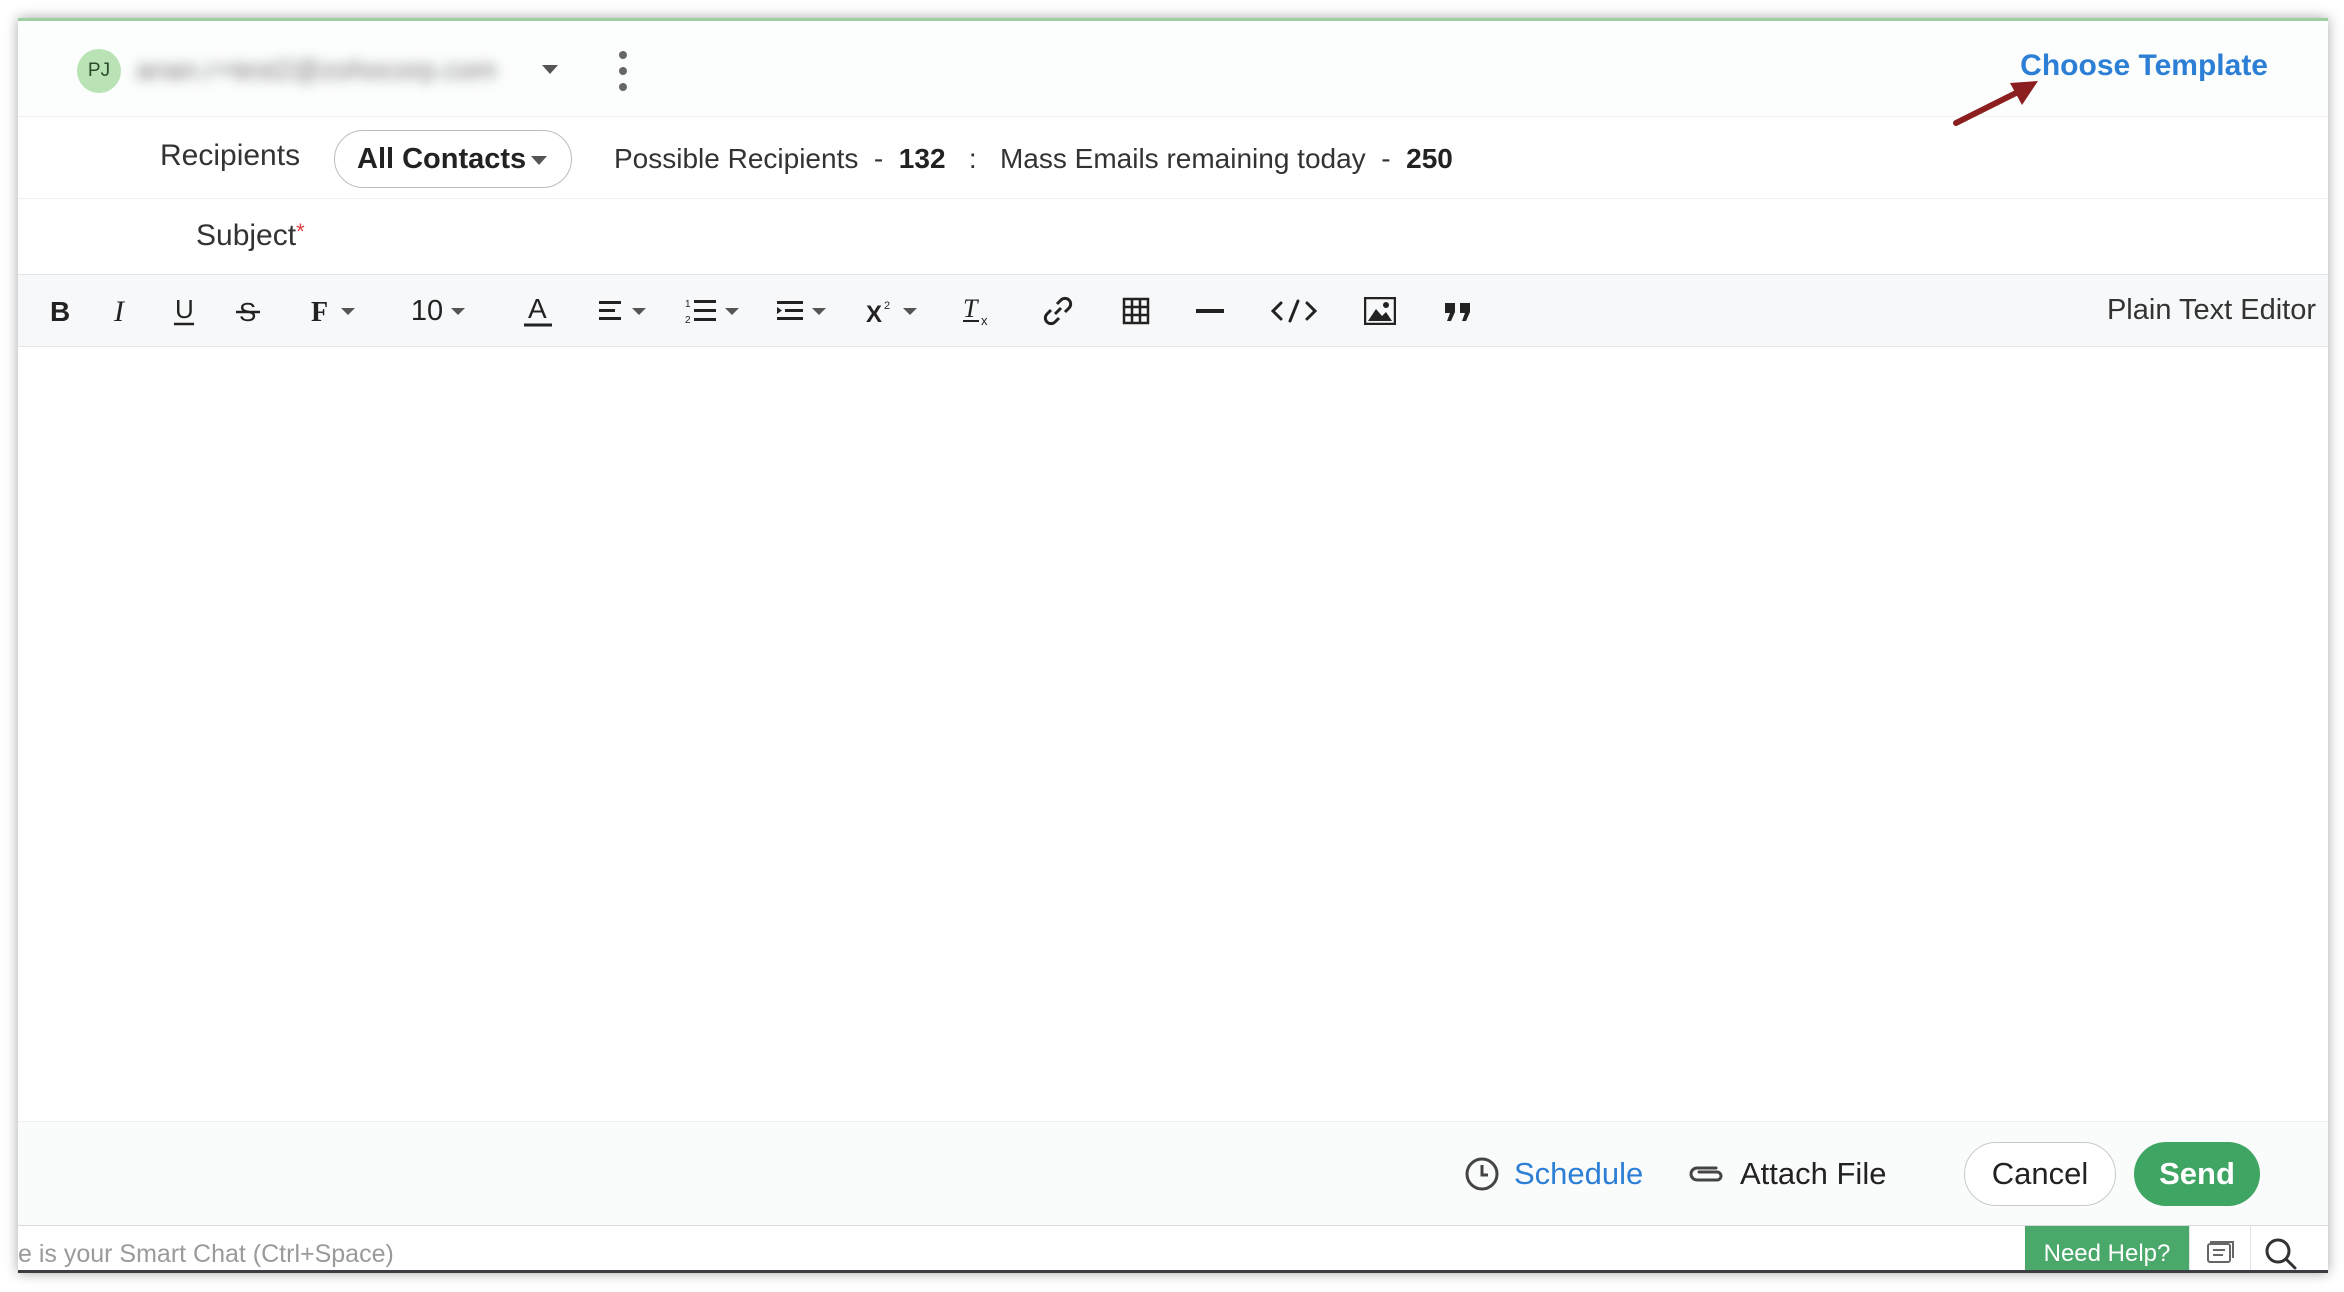 The image size is (2344, 1292). I want to click on search-icon, so click(2280, 1249).